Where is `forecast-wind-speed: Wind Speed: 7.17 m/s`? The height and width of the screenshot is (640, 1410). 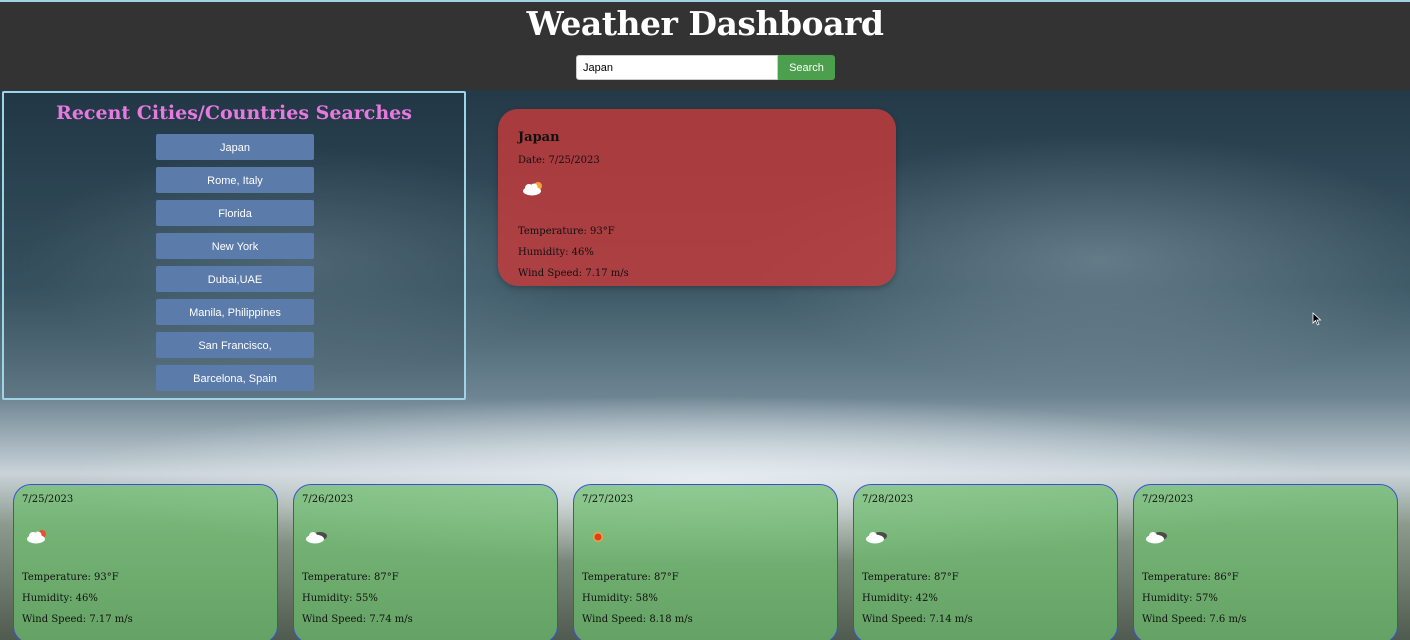 forecast-wind-speed: Wind Speed: 7.17 m/s is located at coordinates (77, 619).